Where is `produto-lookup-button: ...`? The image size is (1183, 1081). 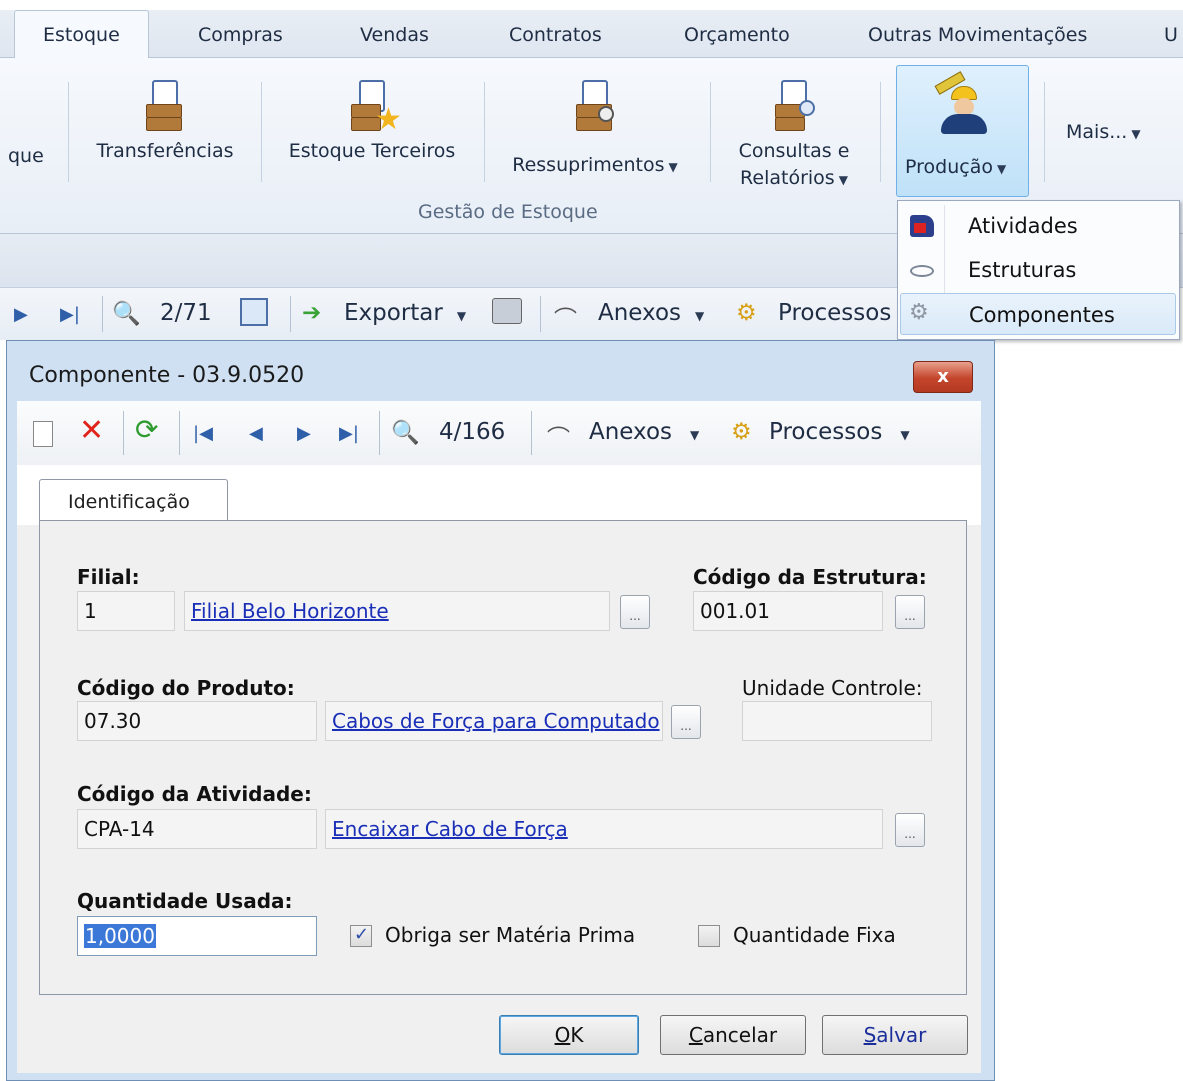
produto-lookup-button: ... is located at coordinates (686, 722).